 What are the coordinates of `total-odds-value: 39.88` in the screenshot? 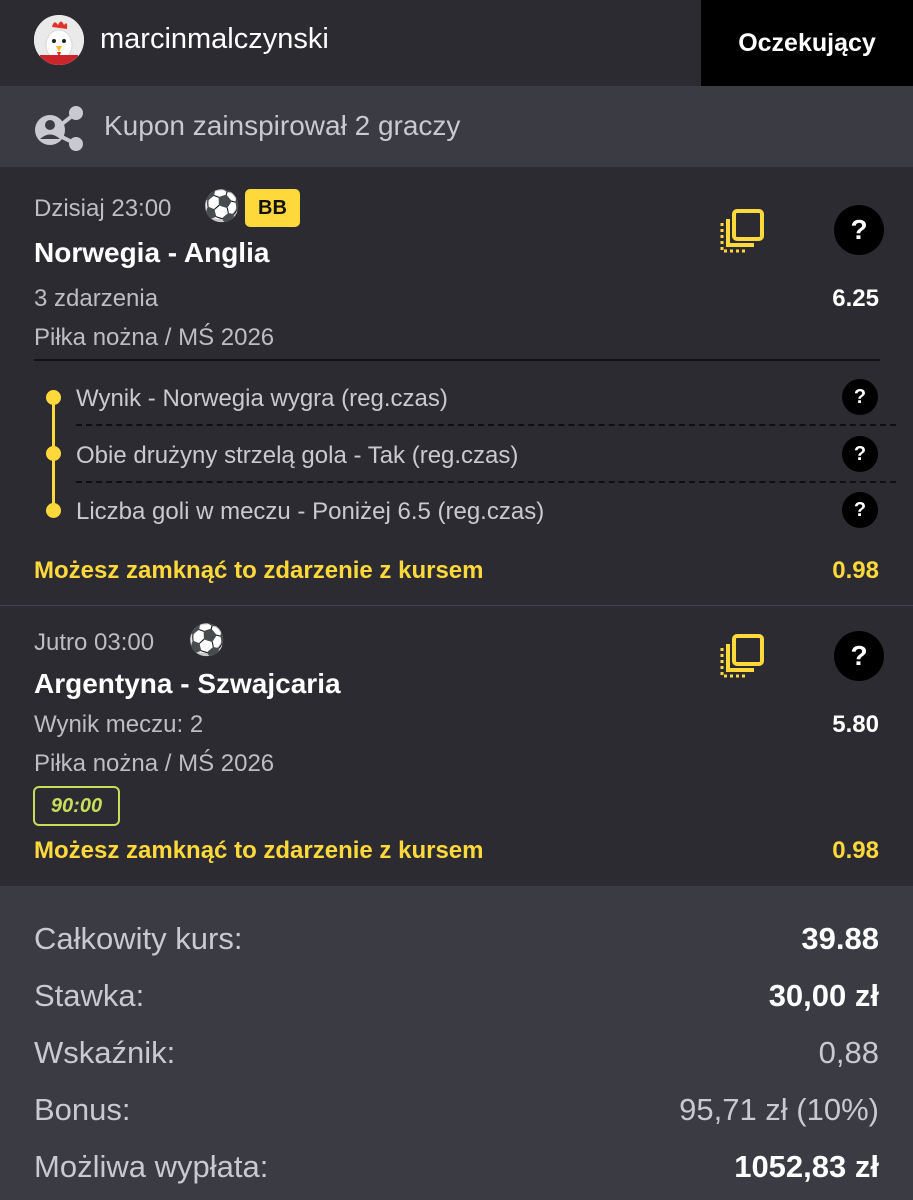 It's located at (840, 938).